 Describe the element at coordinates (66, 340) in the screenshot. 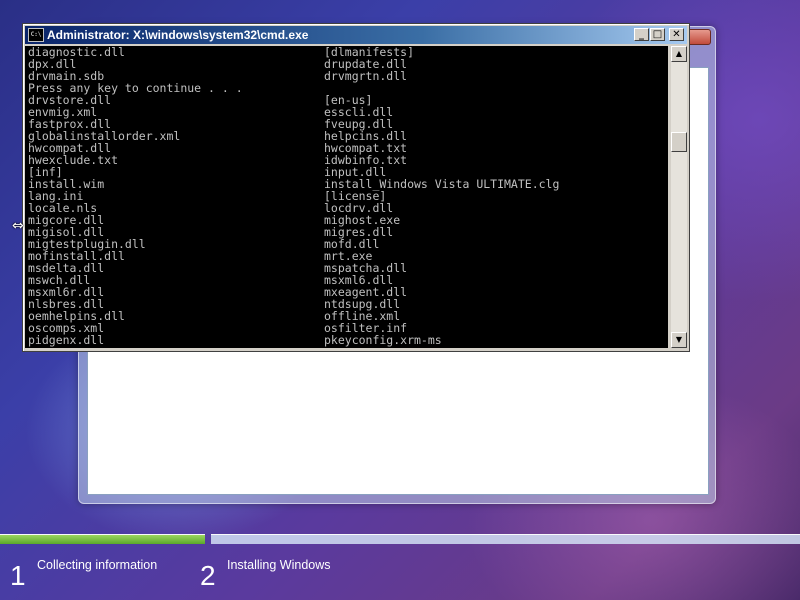

I see `cmd-line-left: pidgenx.dll` at that location.